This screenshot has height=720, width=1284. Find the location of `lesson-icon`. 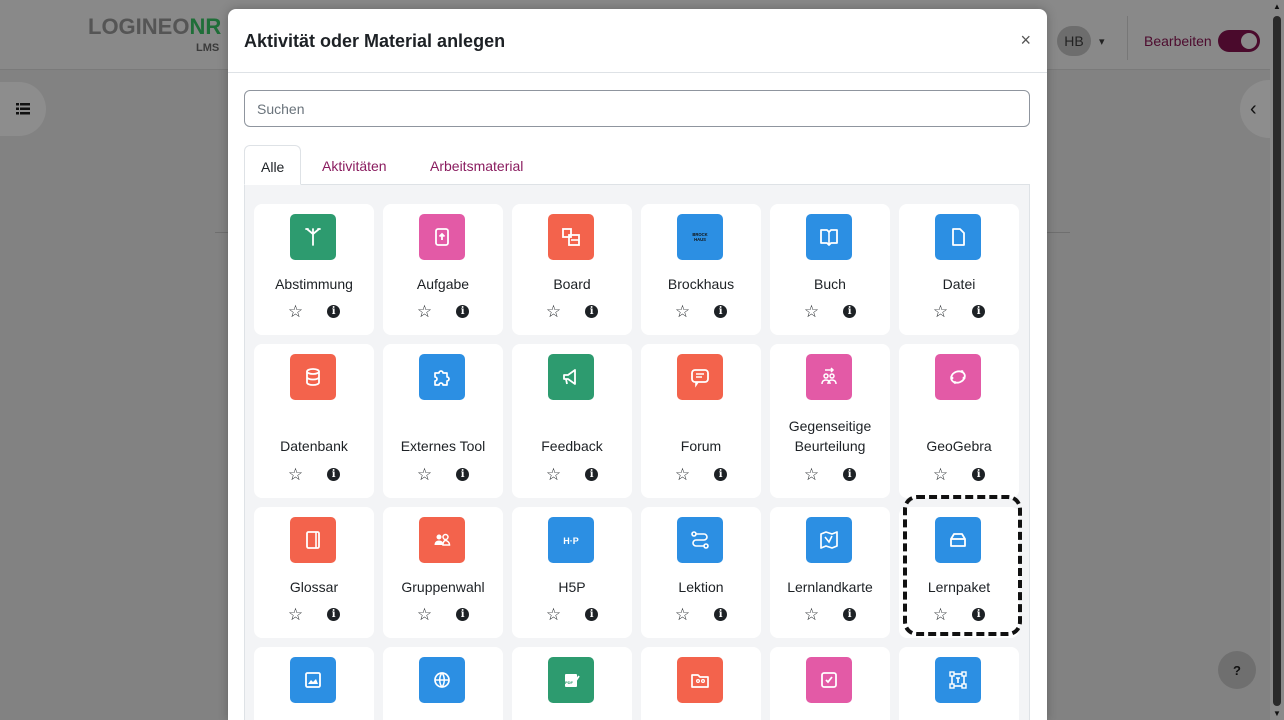

lesson-icon is located at coordinates (700, 540).